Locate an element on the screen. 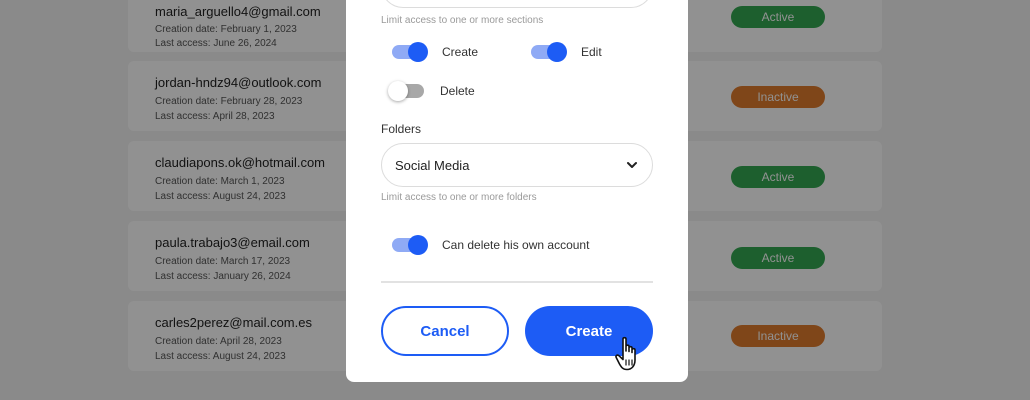 The image size is (1030, 400). folders-select: Social Media is located at coordinates (517, 165).